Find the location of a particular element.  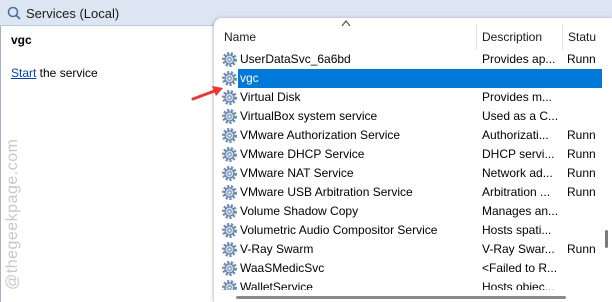

service-row-name: Volume Shadow Copy is located at coordinates (299, 211).